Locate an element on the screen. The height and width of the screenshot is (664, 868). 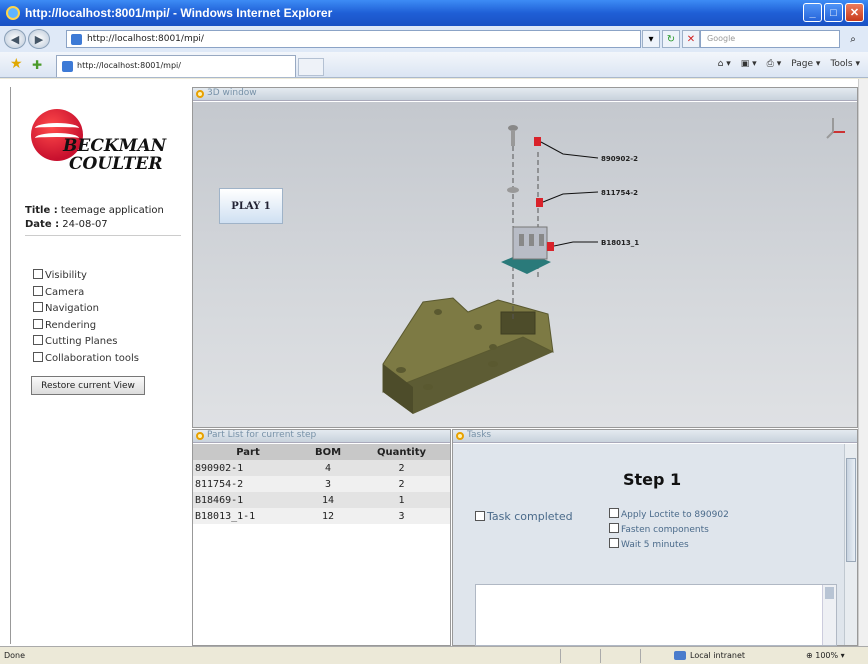
logo-line-1: BECKMAN is located at coordinates (115, 146).